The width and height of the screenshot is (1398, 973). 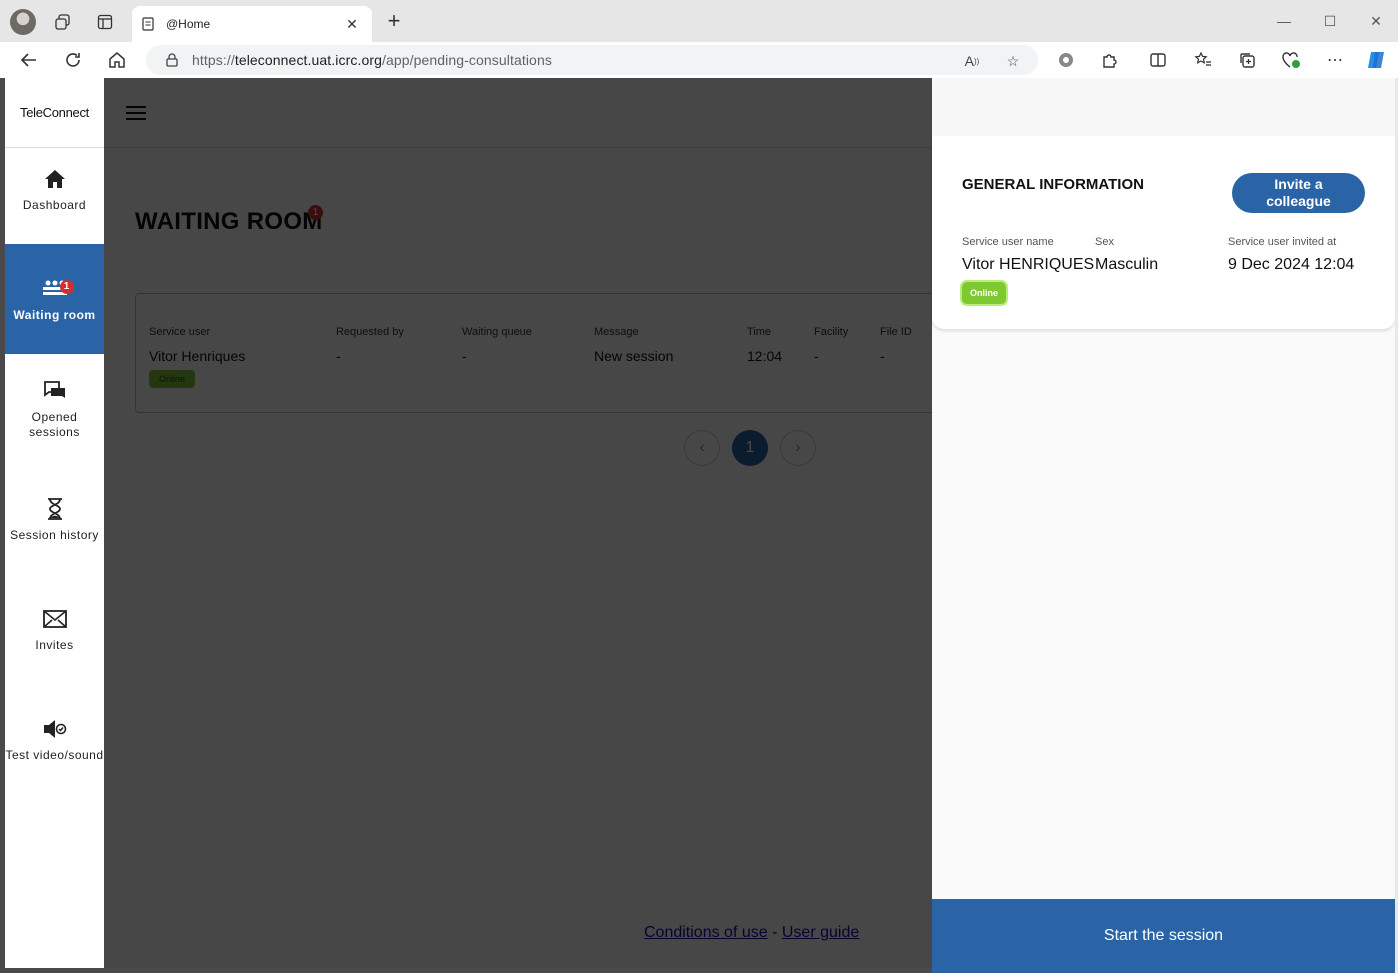 I want to click on sidebar-item-test-video-sound: Test video/sound, so click(x=54, y=739).